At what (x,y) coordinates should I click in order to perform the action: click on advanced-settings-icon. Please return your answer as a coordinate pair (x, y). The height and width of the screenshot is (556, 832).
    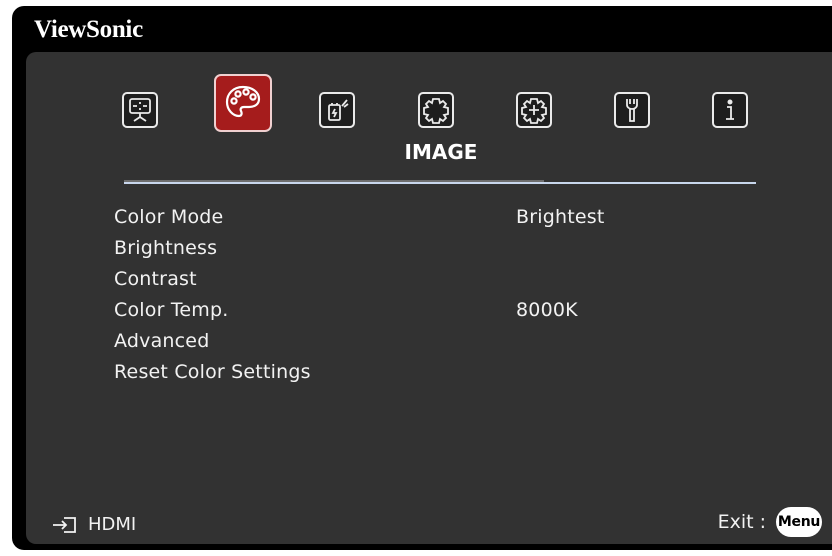
    Looking at the image, I should click on (534, 111).